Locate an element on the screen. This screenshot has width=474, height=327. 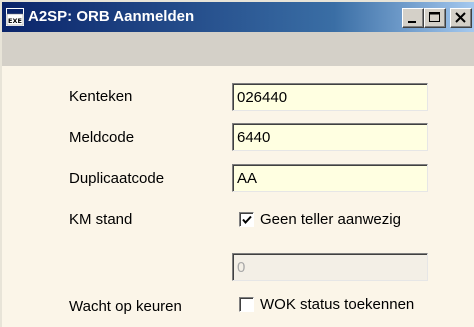
checkmark-icon is located at coordinates (247, 220).